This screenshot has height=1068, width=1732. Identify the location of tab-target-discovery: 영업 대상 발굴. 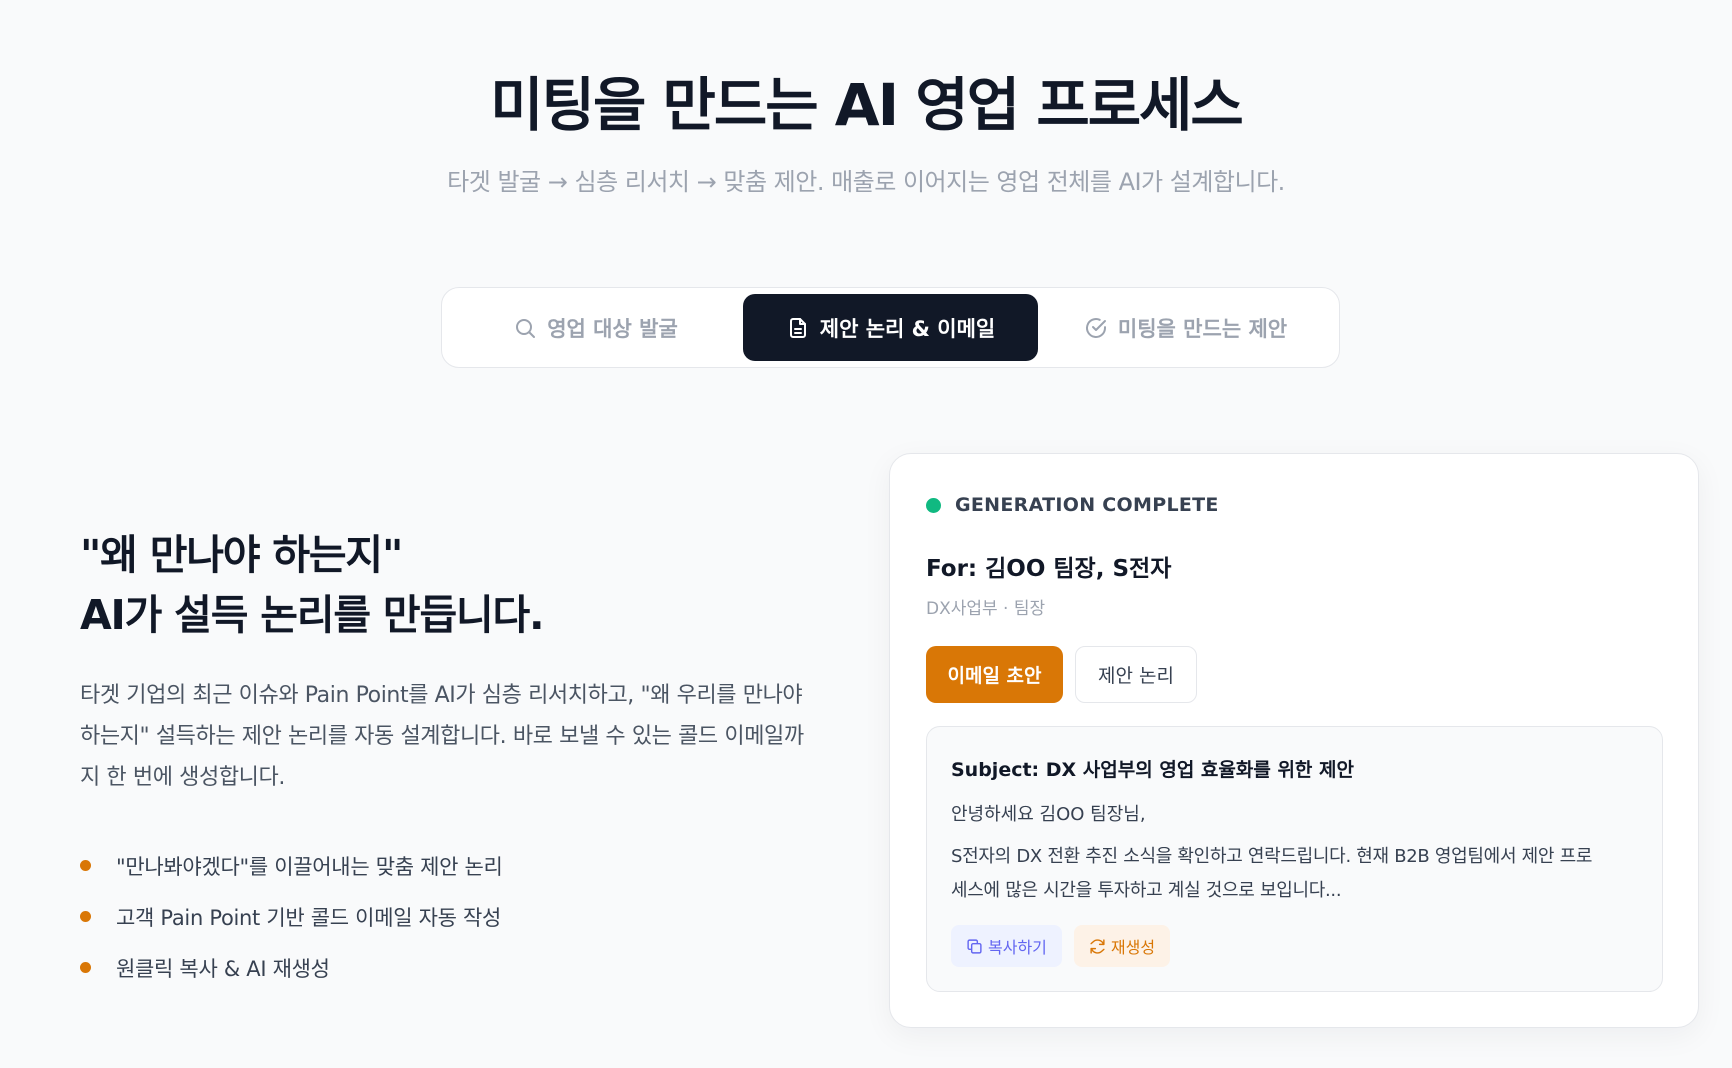
(595, 327).